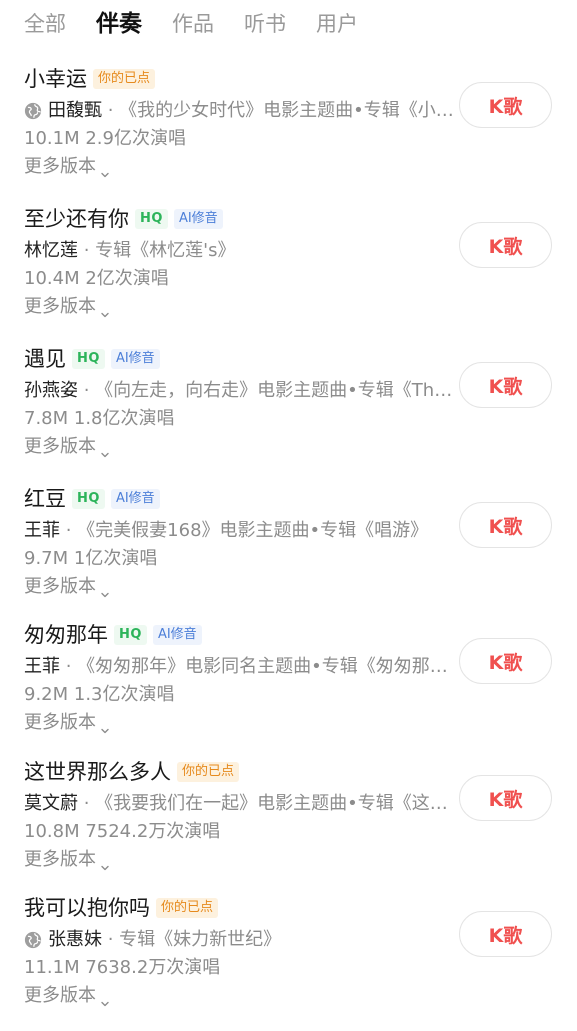 This screenshot has height=1031, width=577. I want to click on song-stats: 10.1M 2.9亿次演唱, so click(105, 138).